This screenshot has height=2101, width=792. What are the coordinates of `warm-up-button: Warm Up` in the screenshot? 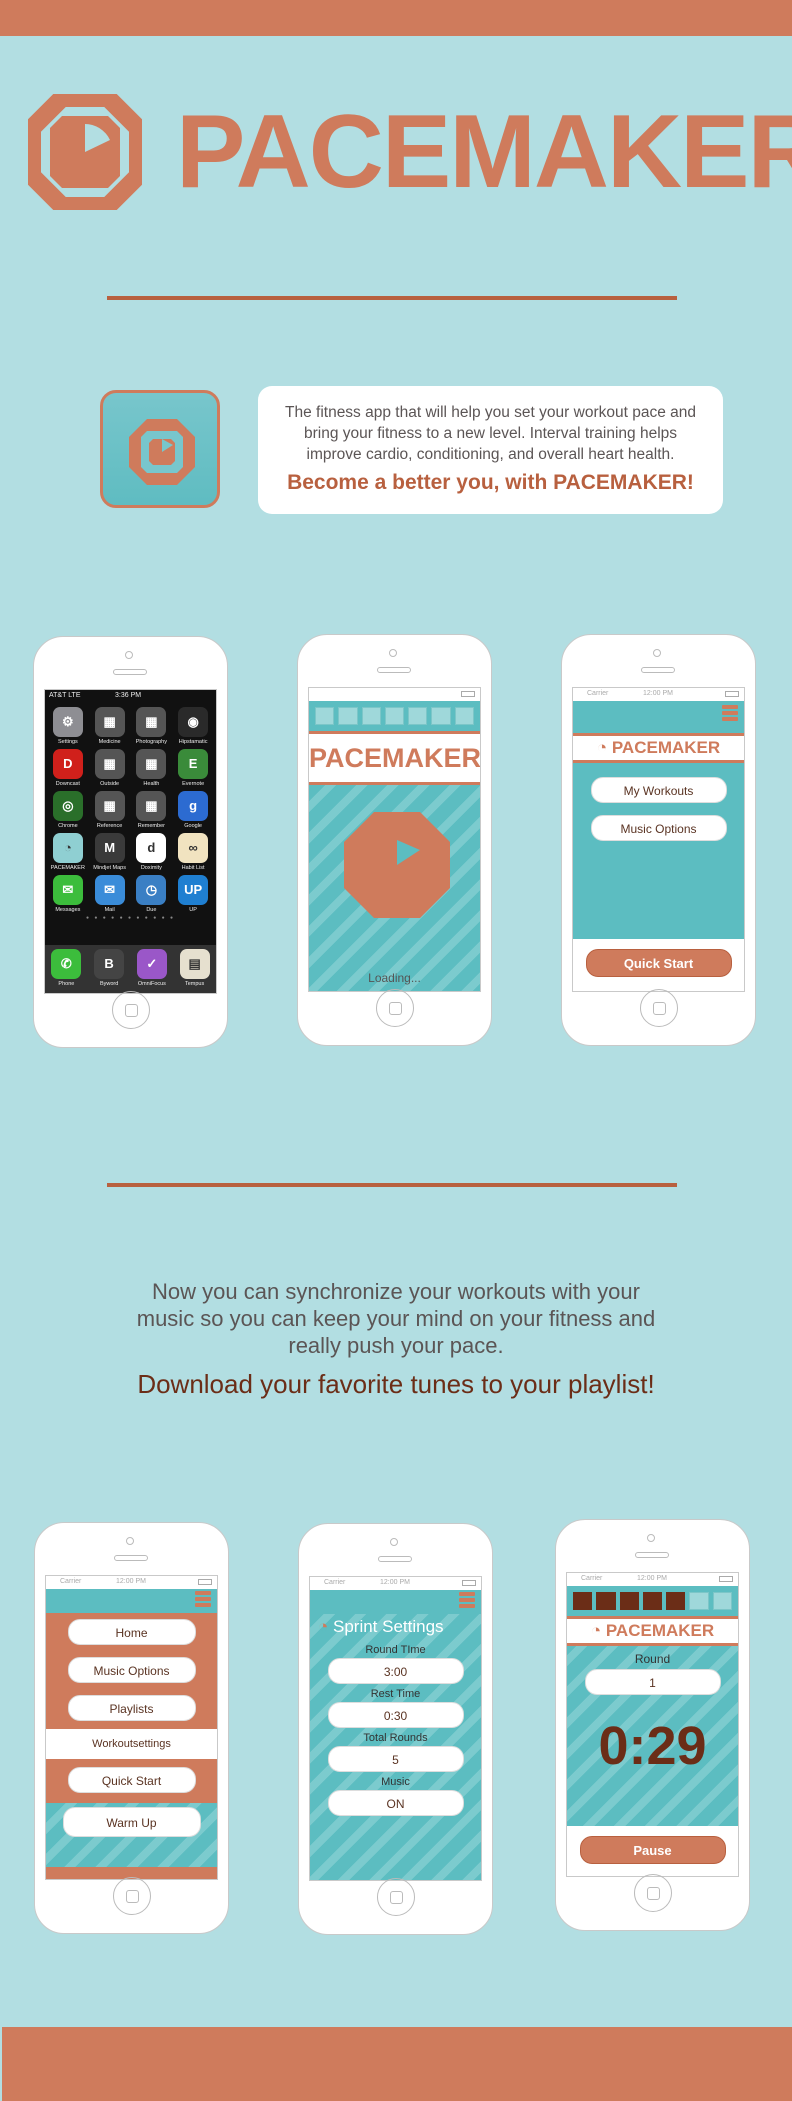 It's located at (131, 1822).